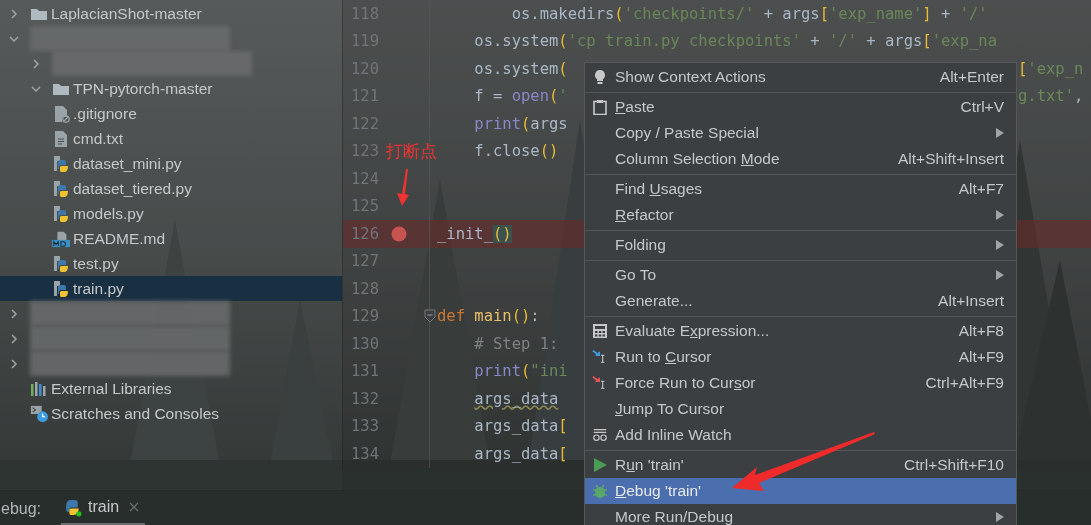  I want to click on menu-item: Force Run to Cursor Ctrl+Alt+F9, so click(800, 383).